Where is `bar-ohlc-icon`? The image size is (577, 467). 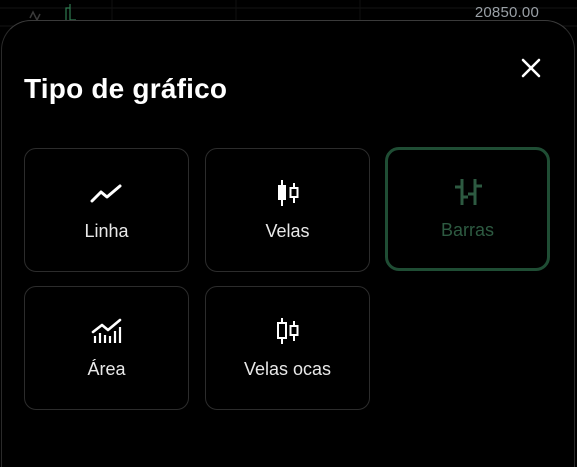 bar-ohlc-icon is located at coordinates (468, 192).